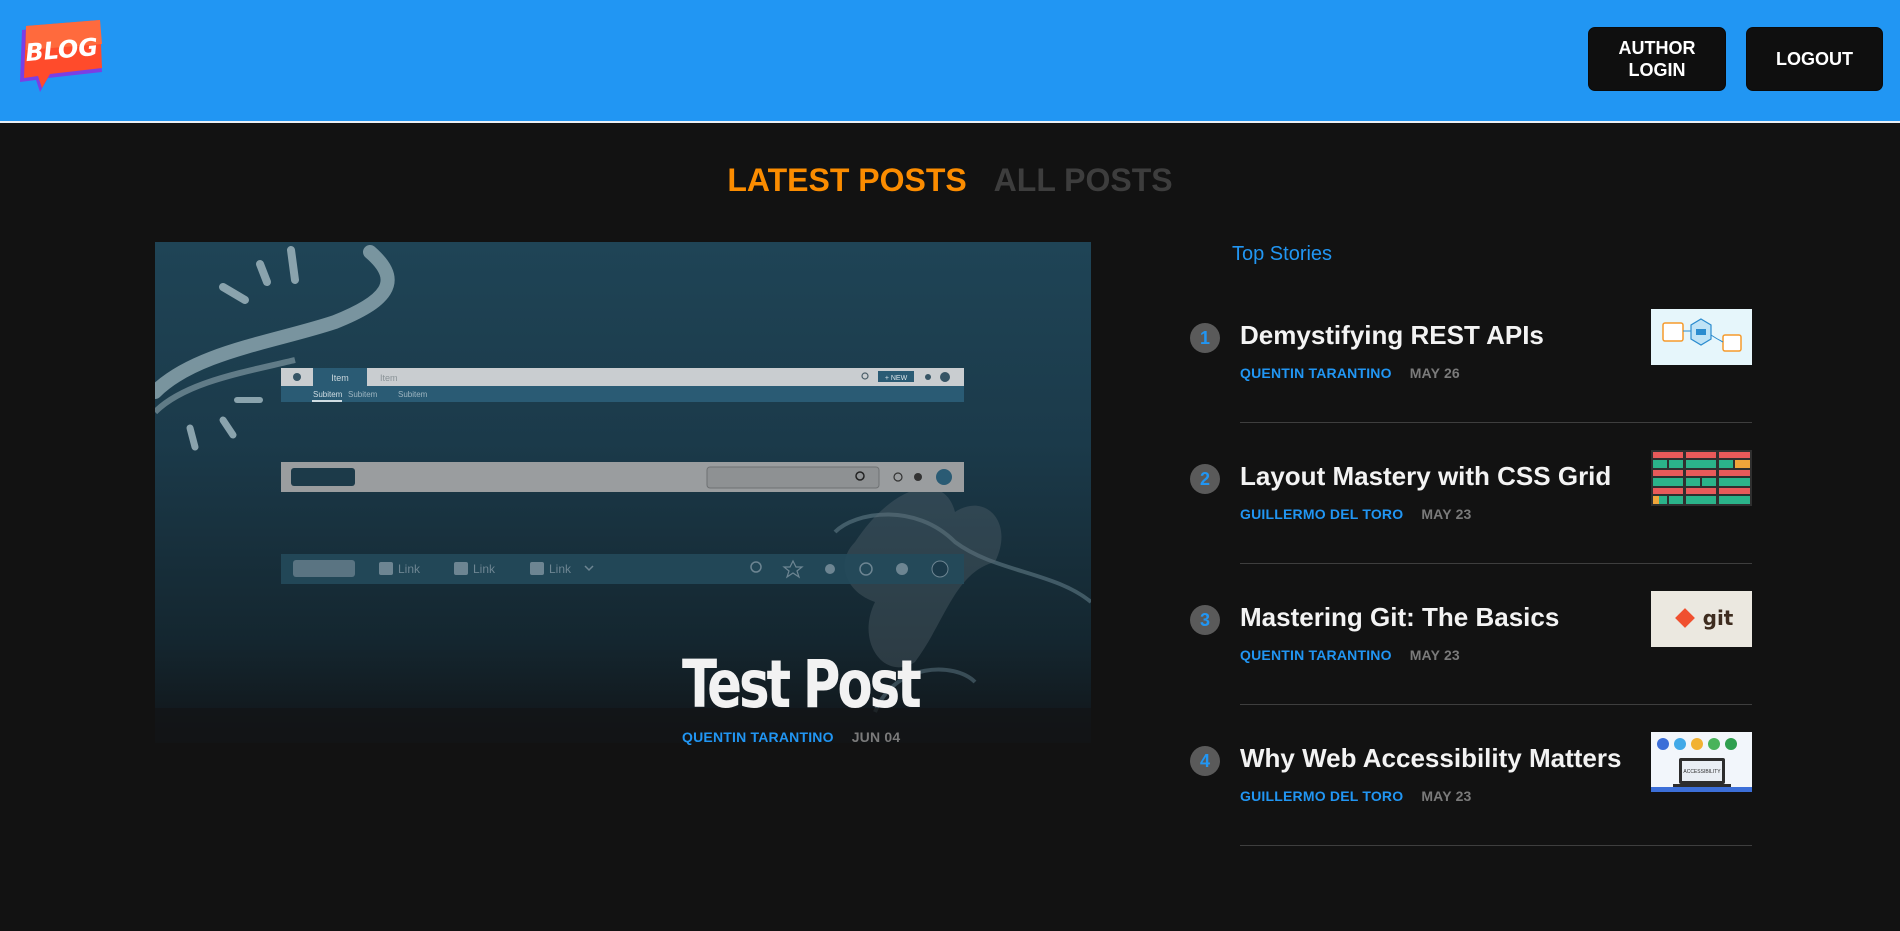 This screenshot has width=1900, height=931. Describe the element at coordinates (1205, 620) in the screenshot. I see `story-rank: 3` at that location.